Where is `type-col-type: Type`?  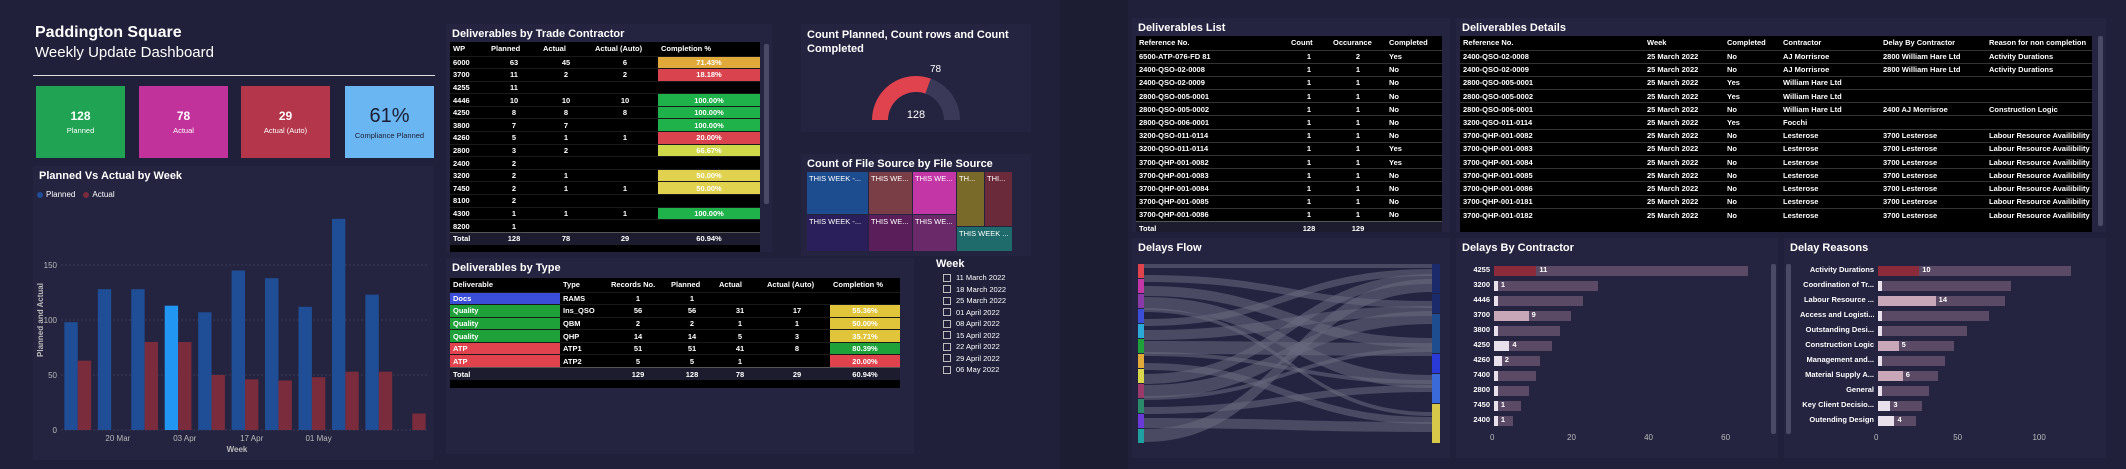 type-col-type: Type is located at coordinates (584, 285).